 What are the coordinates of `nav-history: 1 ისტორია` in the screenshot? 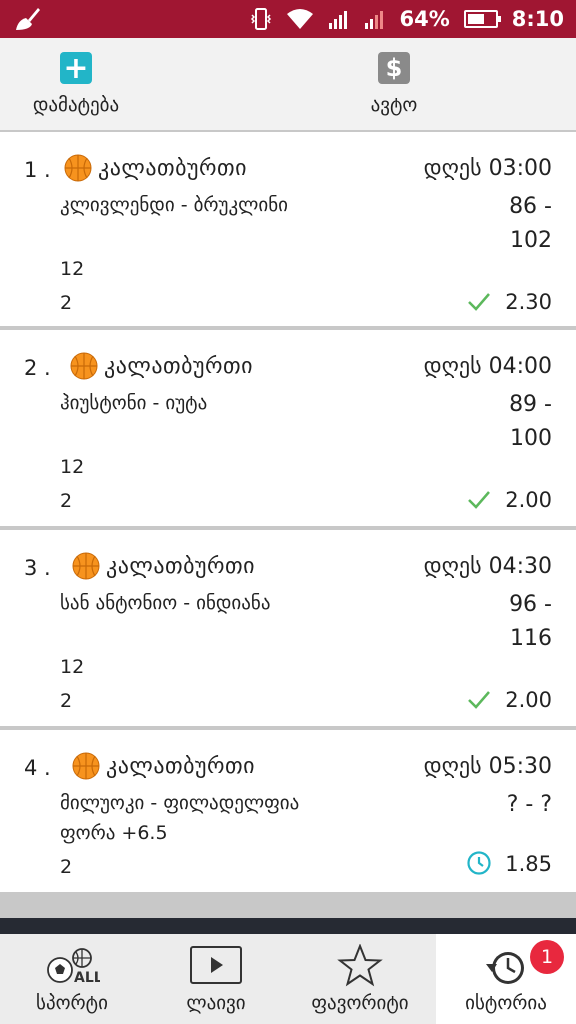 It's located at (506, 979).